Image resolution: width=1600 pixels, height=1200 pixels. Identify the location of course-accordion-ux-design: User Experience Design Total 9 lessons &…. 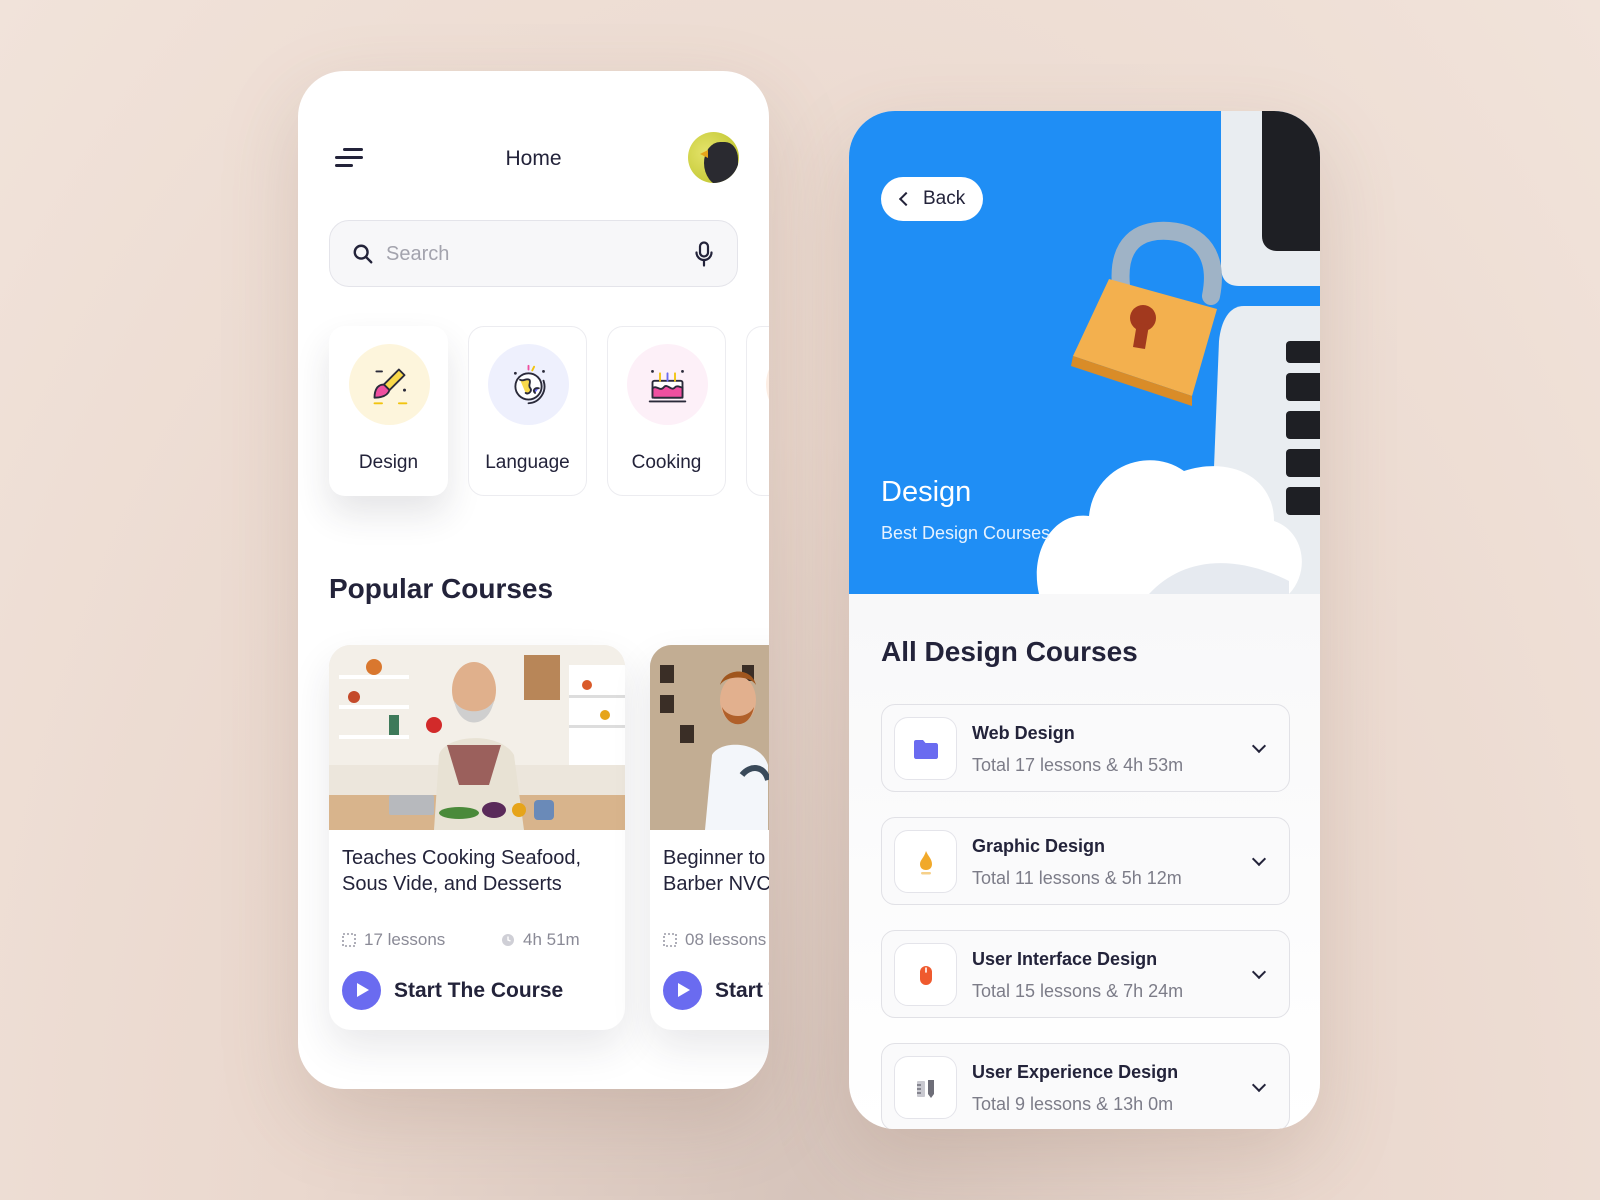
(1085, 1086).